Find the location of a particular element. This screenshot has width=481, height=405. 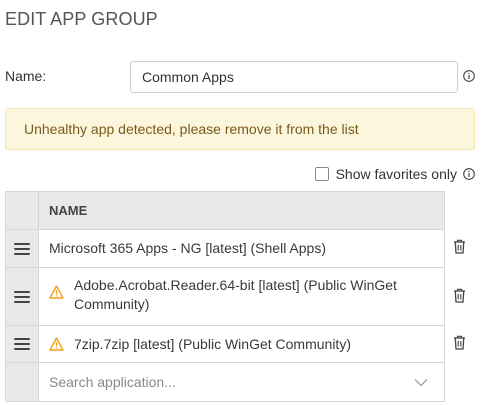

name-column-header: NAME is located at coordinates (241, 210).